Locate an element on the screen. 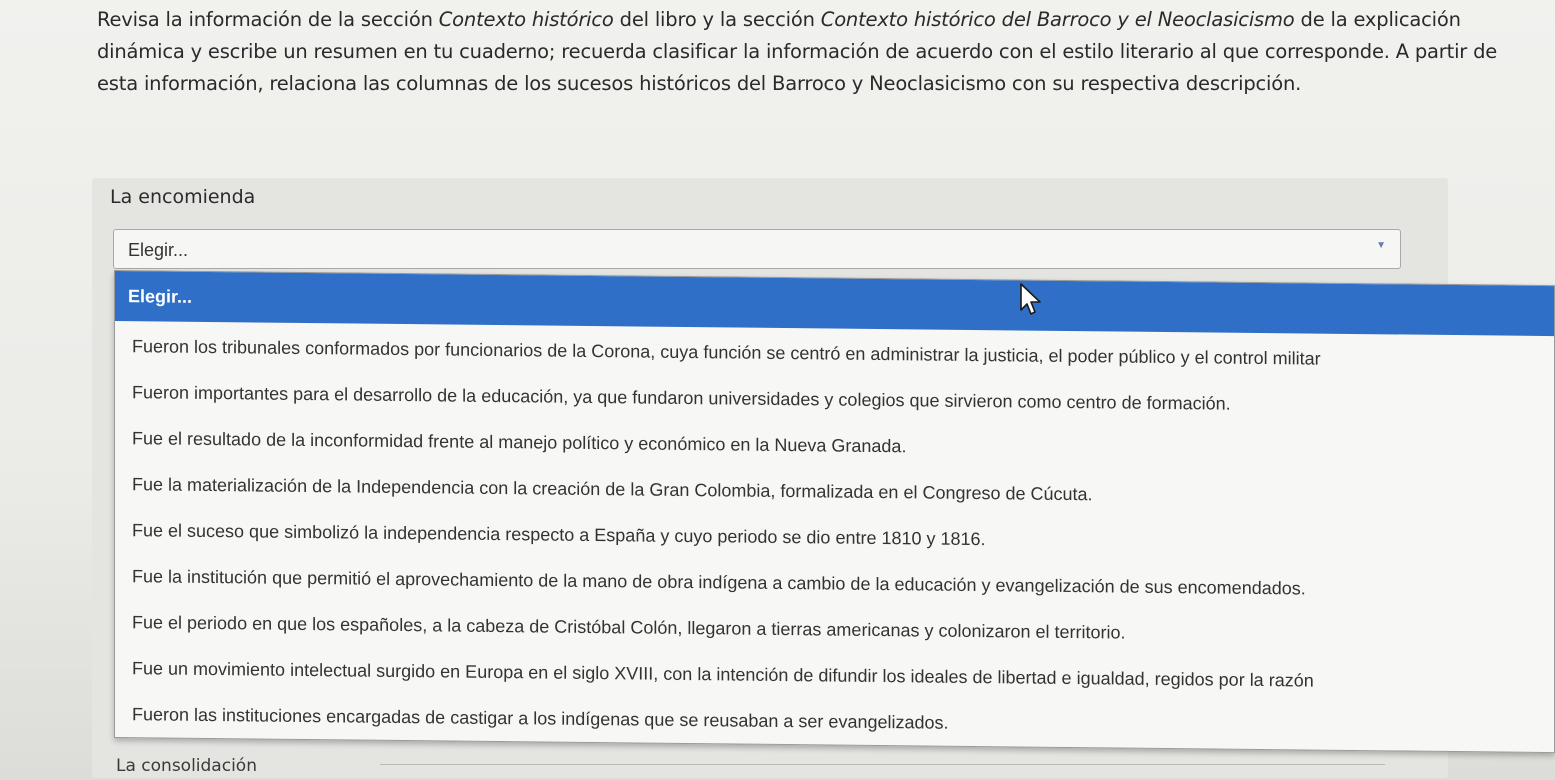  instructions-text-2: del libro y la sección is located at coordinates (717, 19).